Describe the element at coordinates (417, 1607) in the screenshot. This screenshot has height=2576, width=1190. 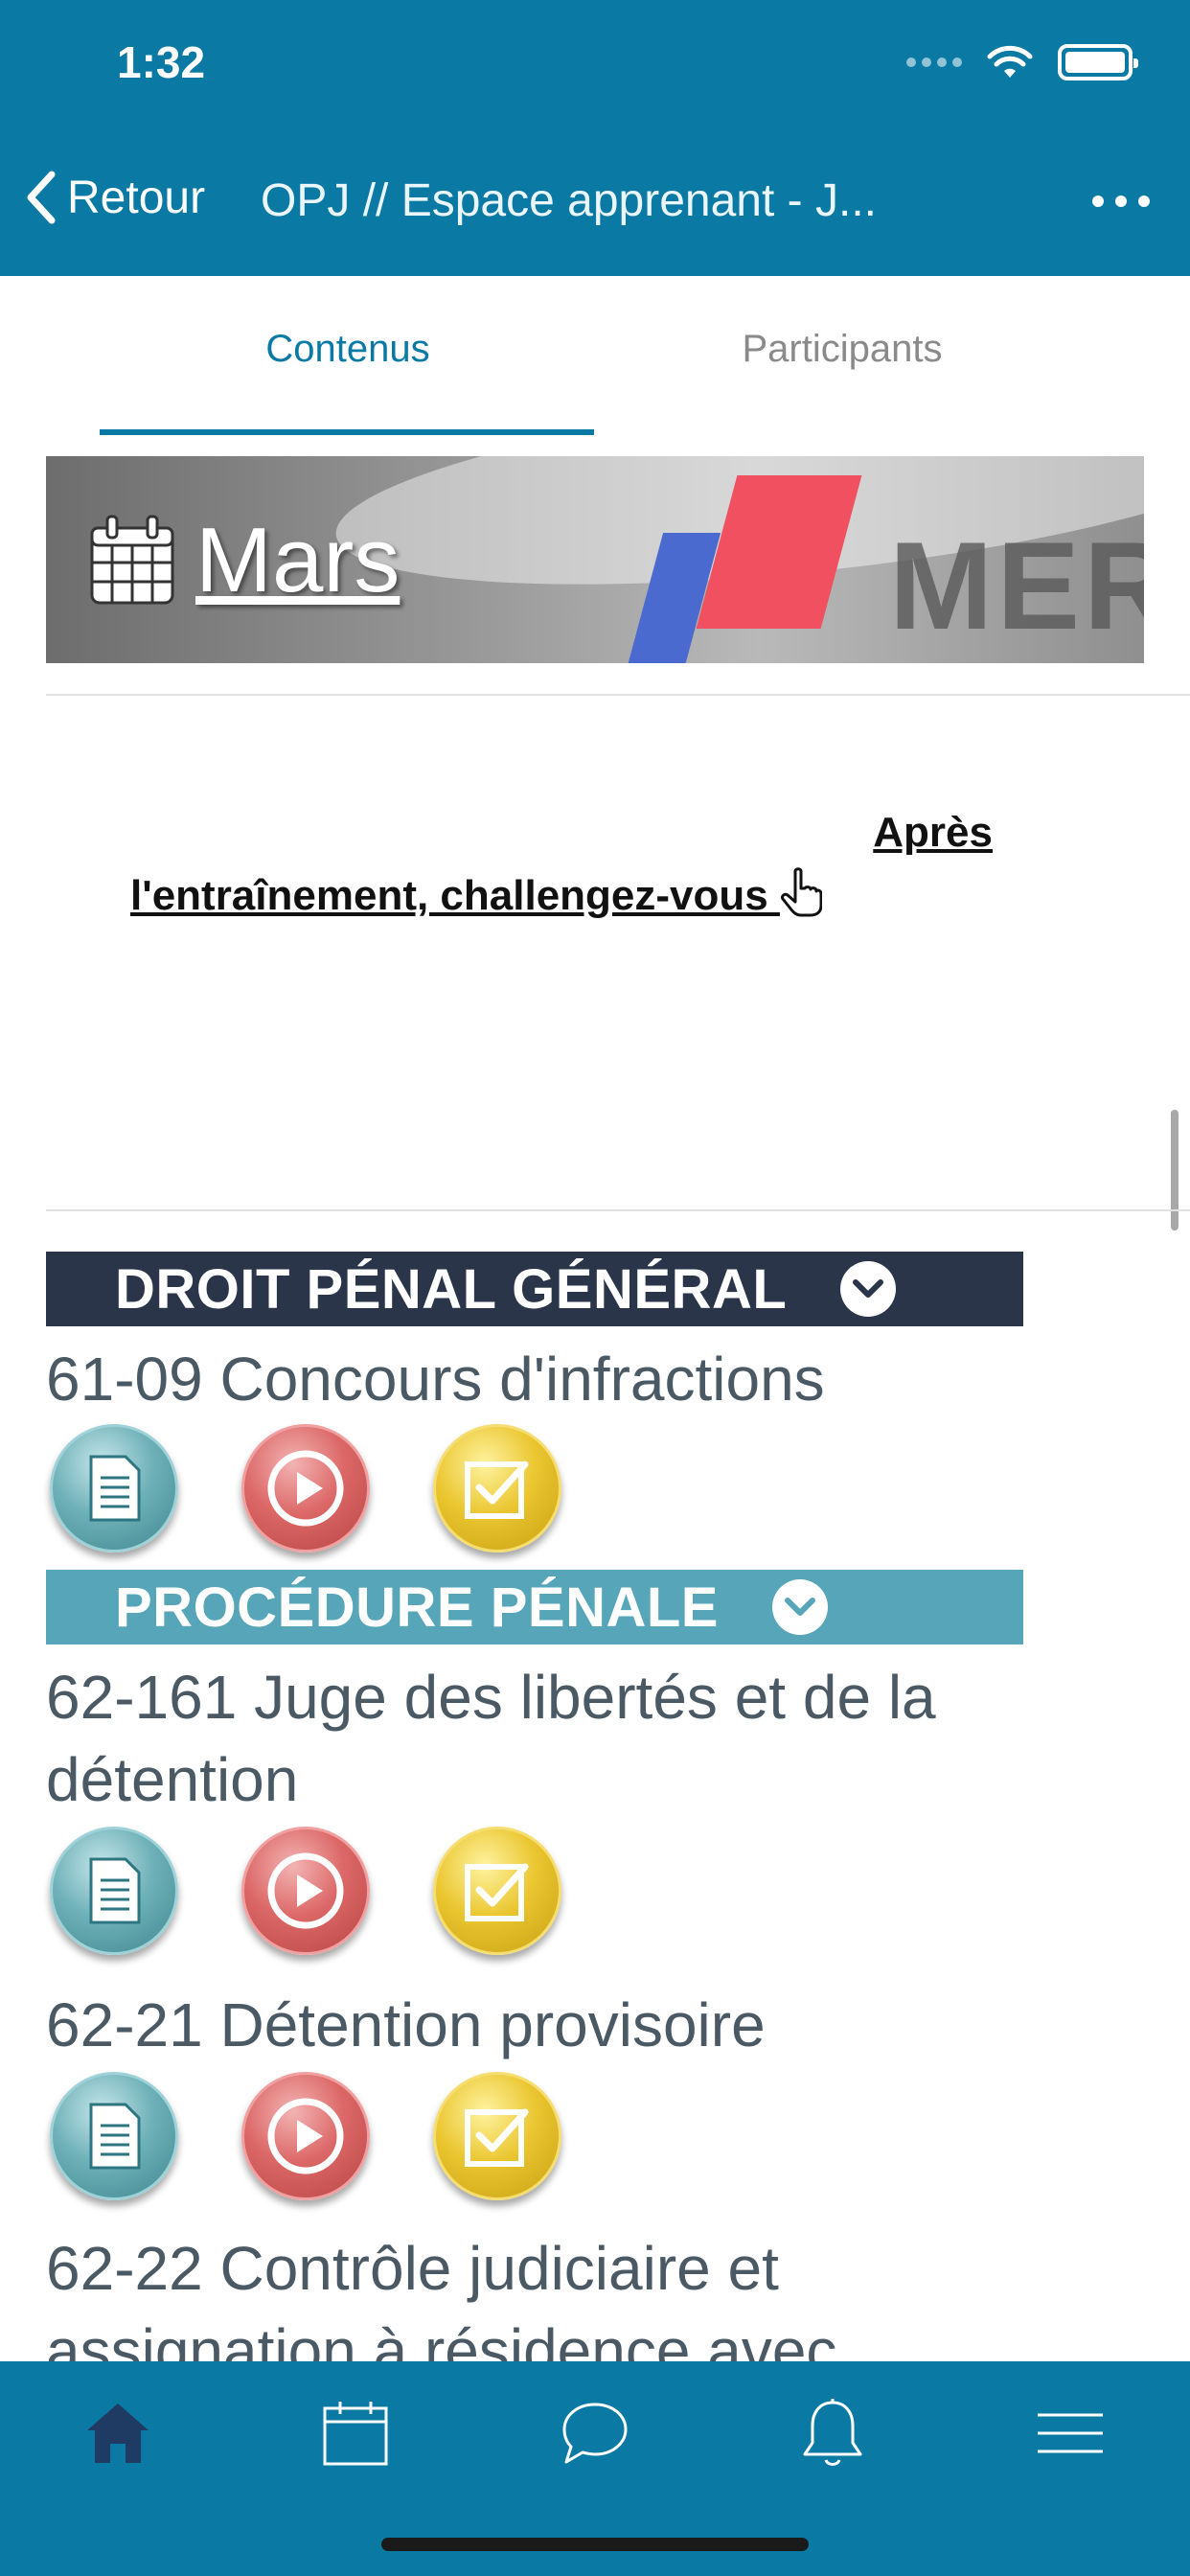
I see `section-title: PROCÉDURE PÉNALE` at that location.